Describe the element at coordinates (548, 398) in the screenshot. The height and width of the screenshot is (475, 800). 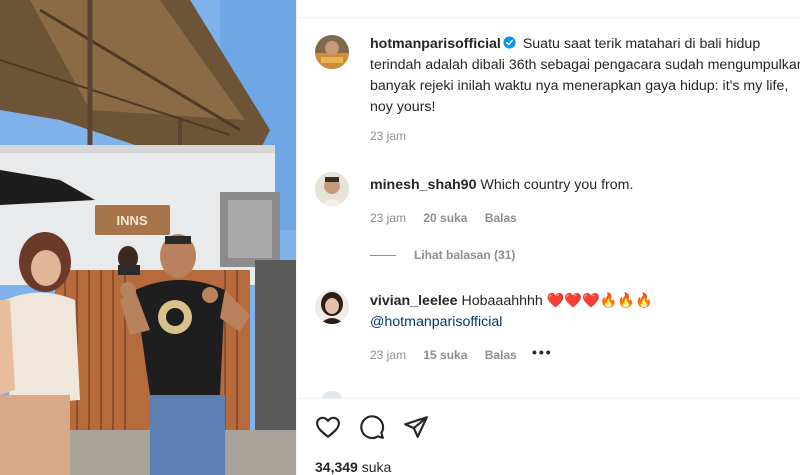
I see `actions-divider` at that location.